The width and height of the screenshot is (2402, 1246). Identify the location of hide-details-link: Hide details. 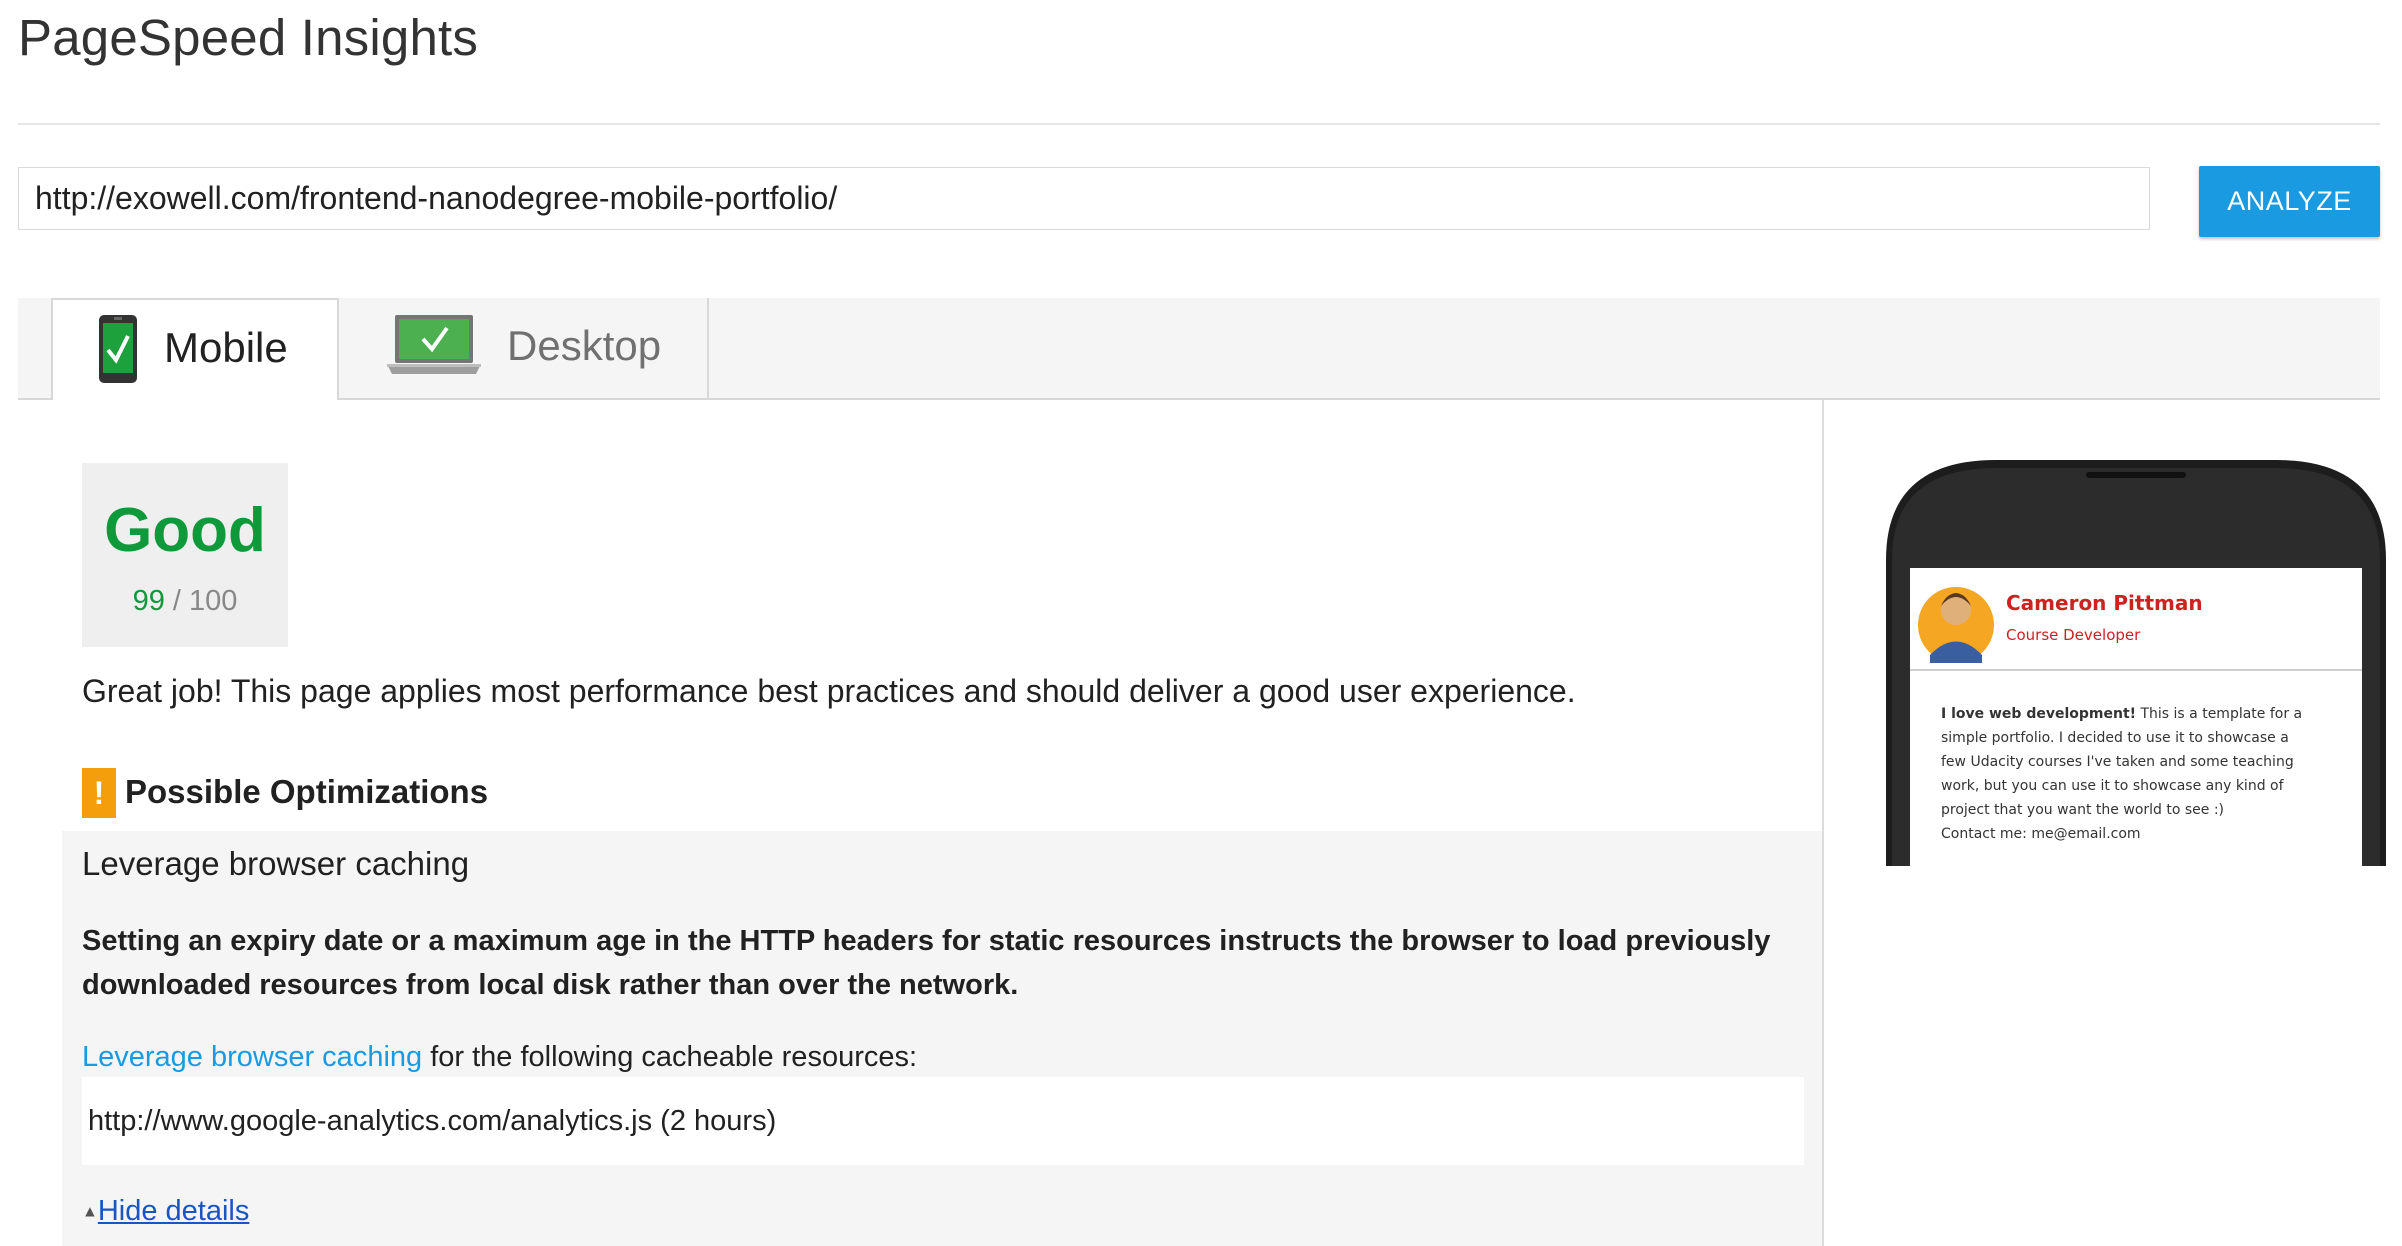
(174, 1211).